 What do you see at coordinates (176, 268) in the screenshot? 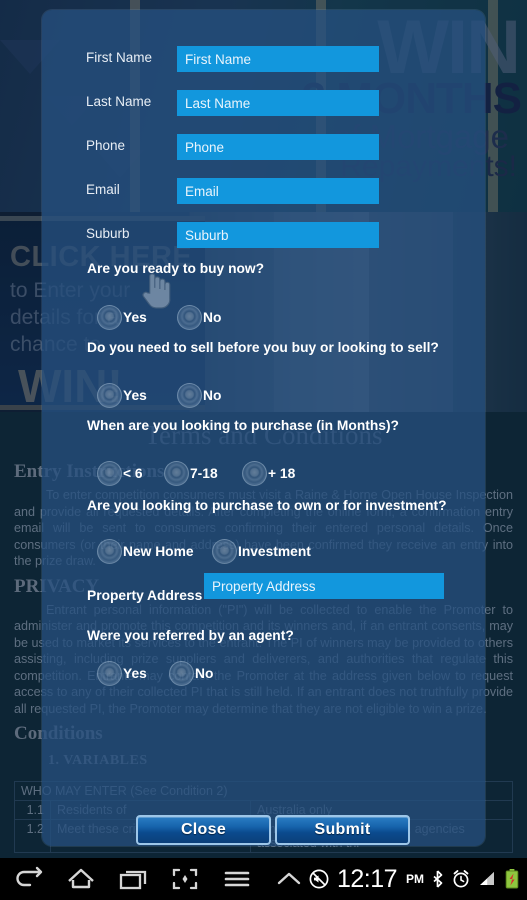
I see `question-ready-to-buy: Are you ready to buy now?` at bounding box center [176, 268].